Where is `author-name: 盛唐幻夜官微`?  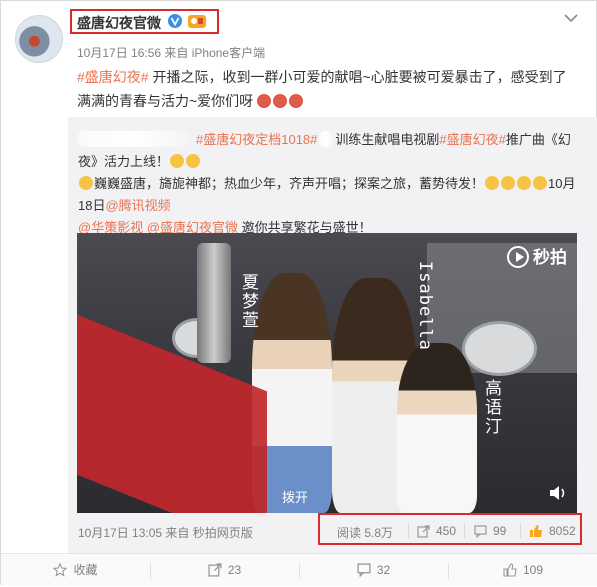 author-name: 盛唐幻夜官微 is located at coordinates (119, 23).